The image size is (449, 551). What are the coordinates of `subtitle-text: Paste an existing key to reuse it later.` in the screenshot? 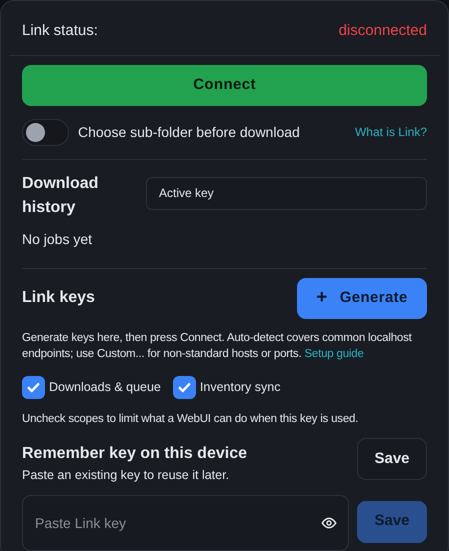 It's located at (126, 475).